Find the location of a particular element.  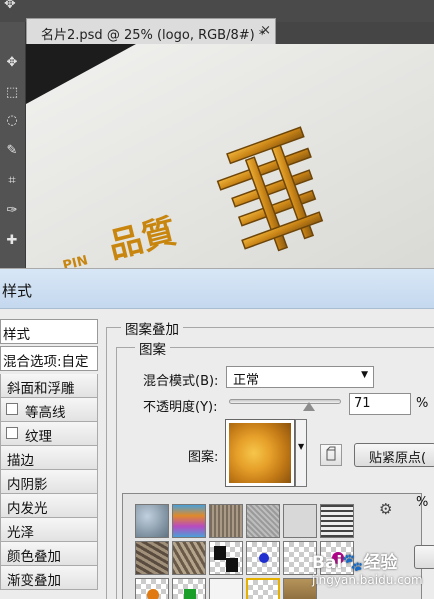

black-blob-icon is located at coordinates (226, 559).